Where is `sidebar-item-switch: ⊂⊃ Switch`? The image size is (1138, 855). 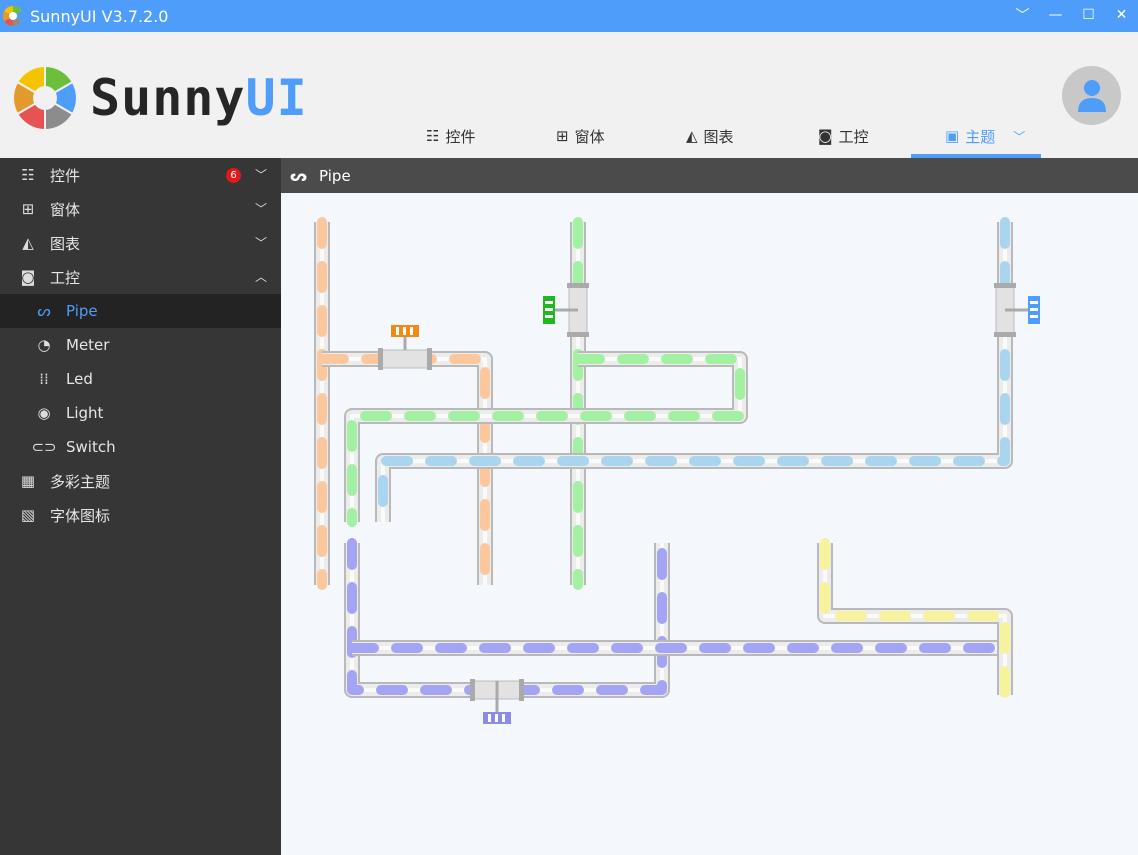 sidebar-item-switch: ⊂⊃ Switch is located at coordinates (140, 447).